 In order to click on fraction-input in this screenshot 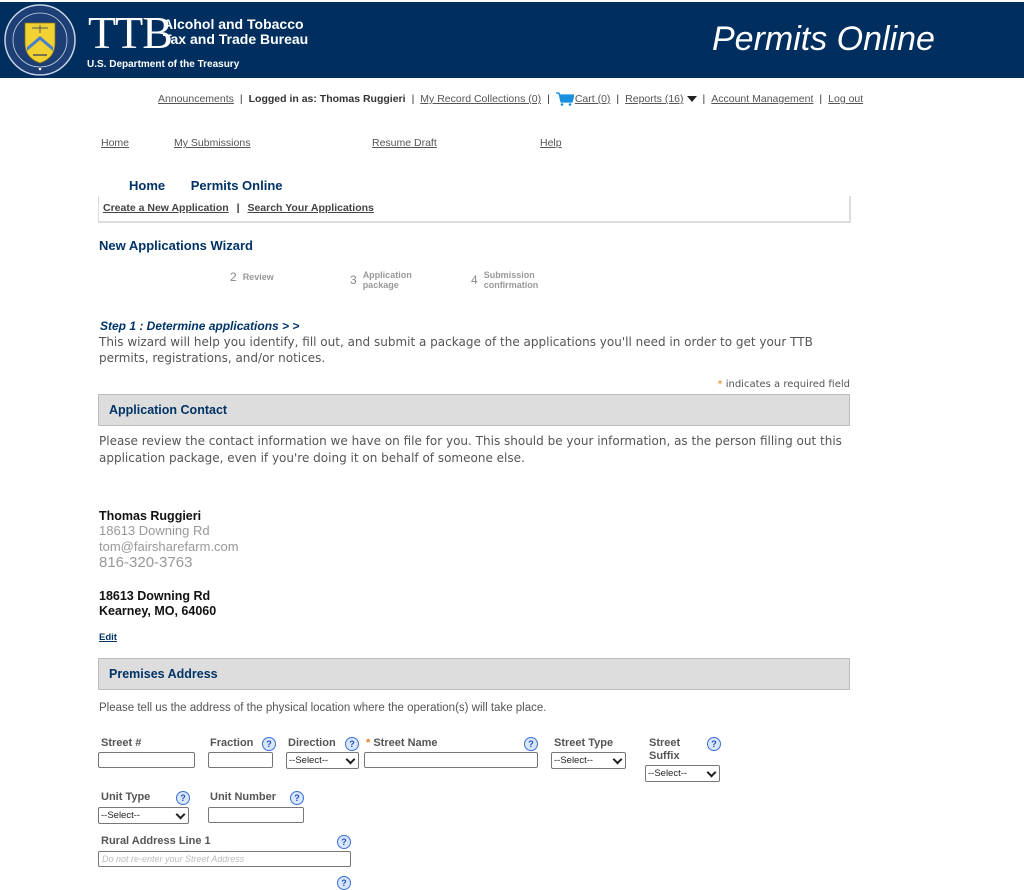, I will do `click(240, 760)`.